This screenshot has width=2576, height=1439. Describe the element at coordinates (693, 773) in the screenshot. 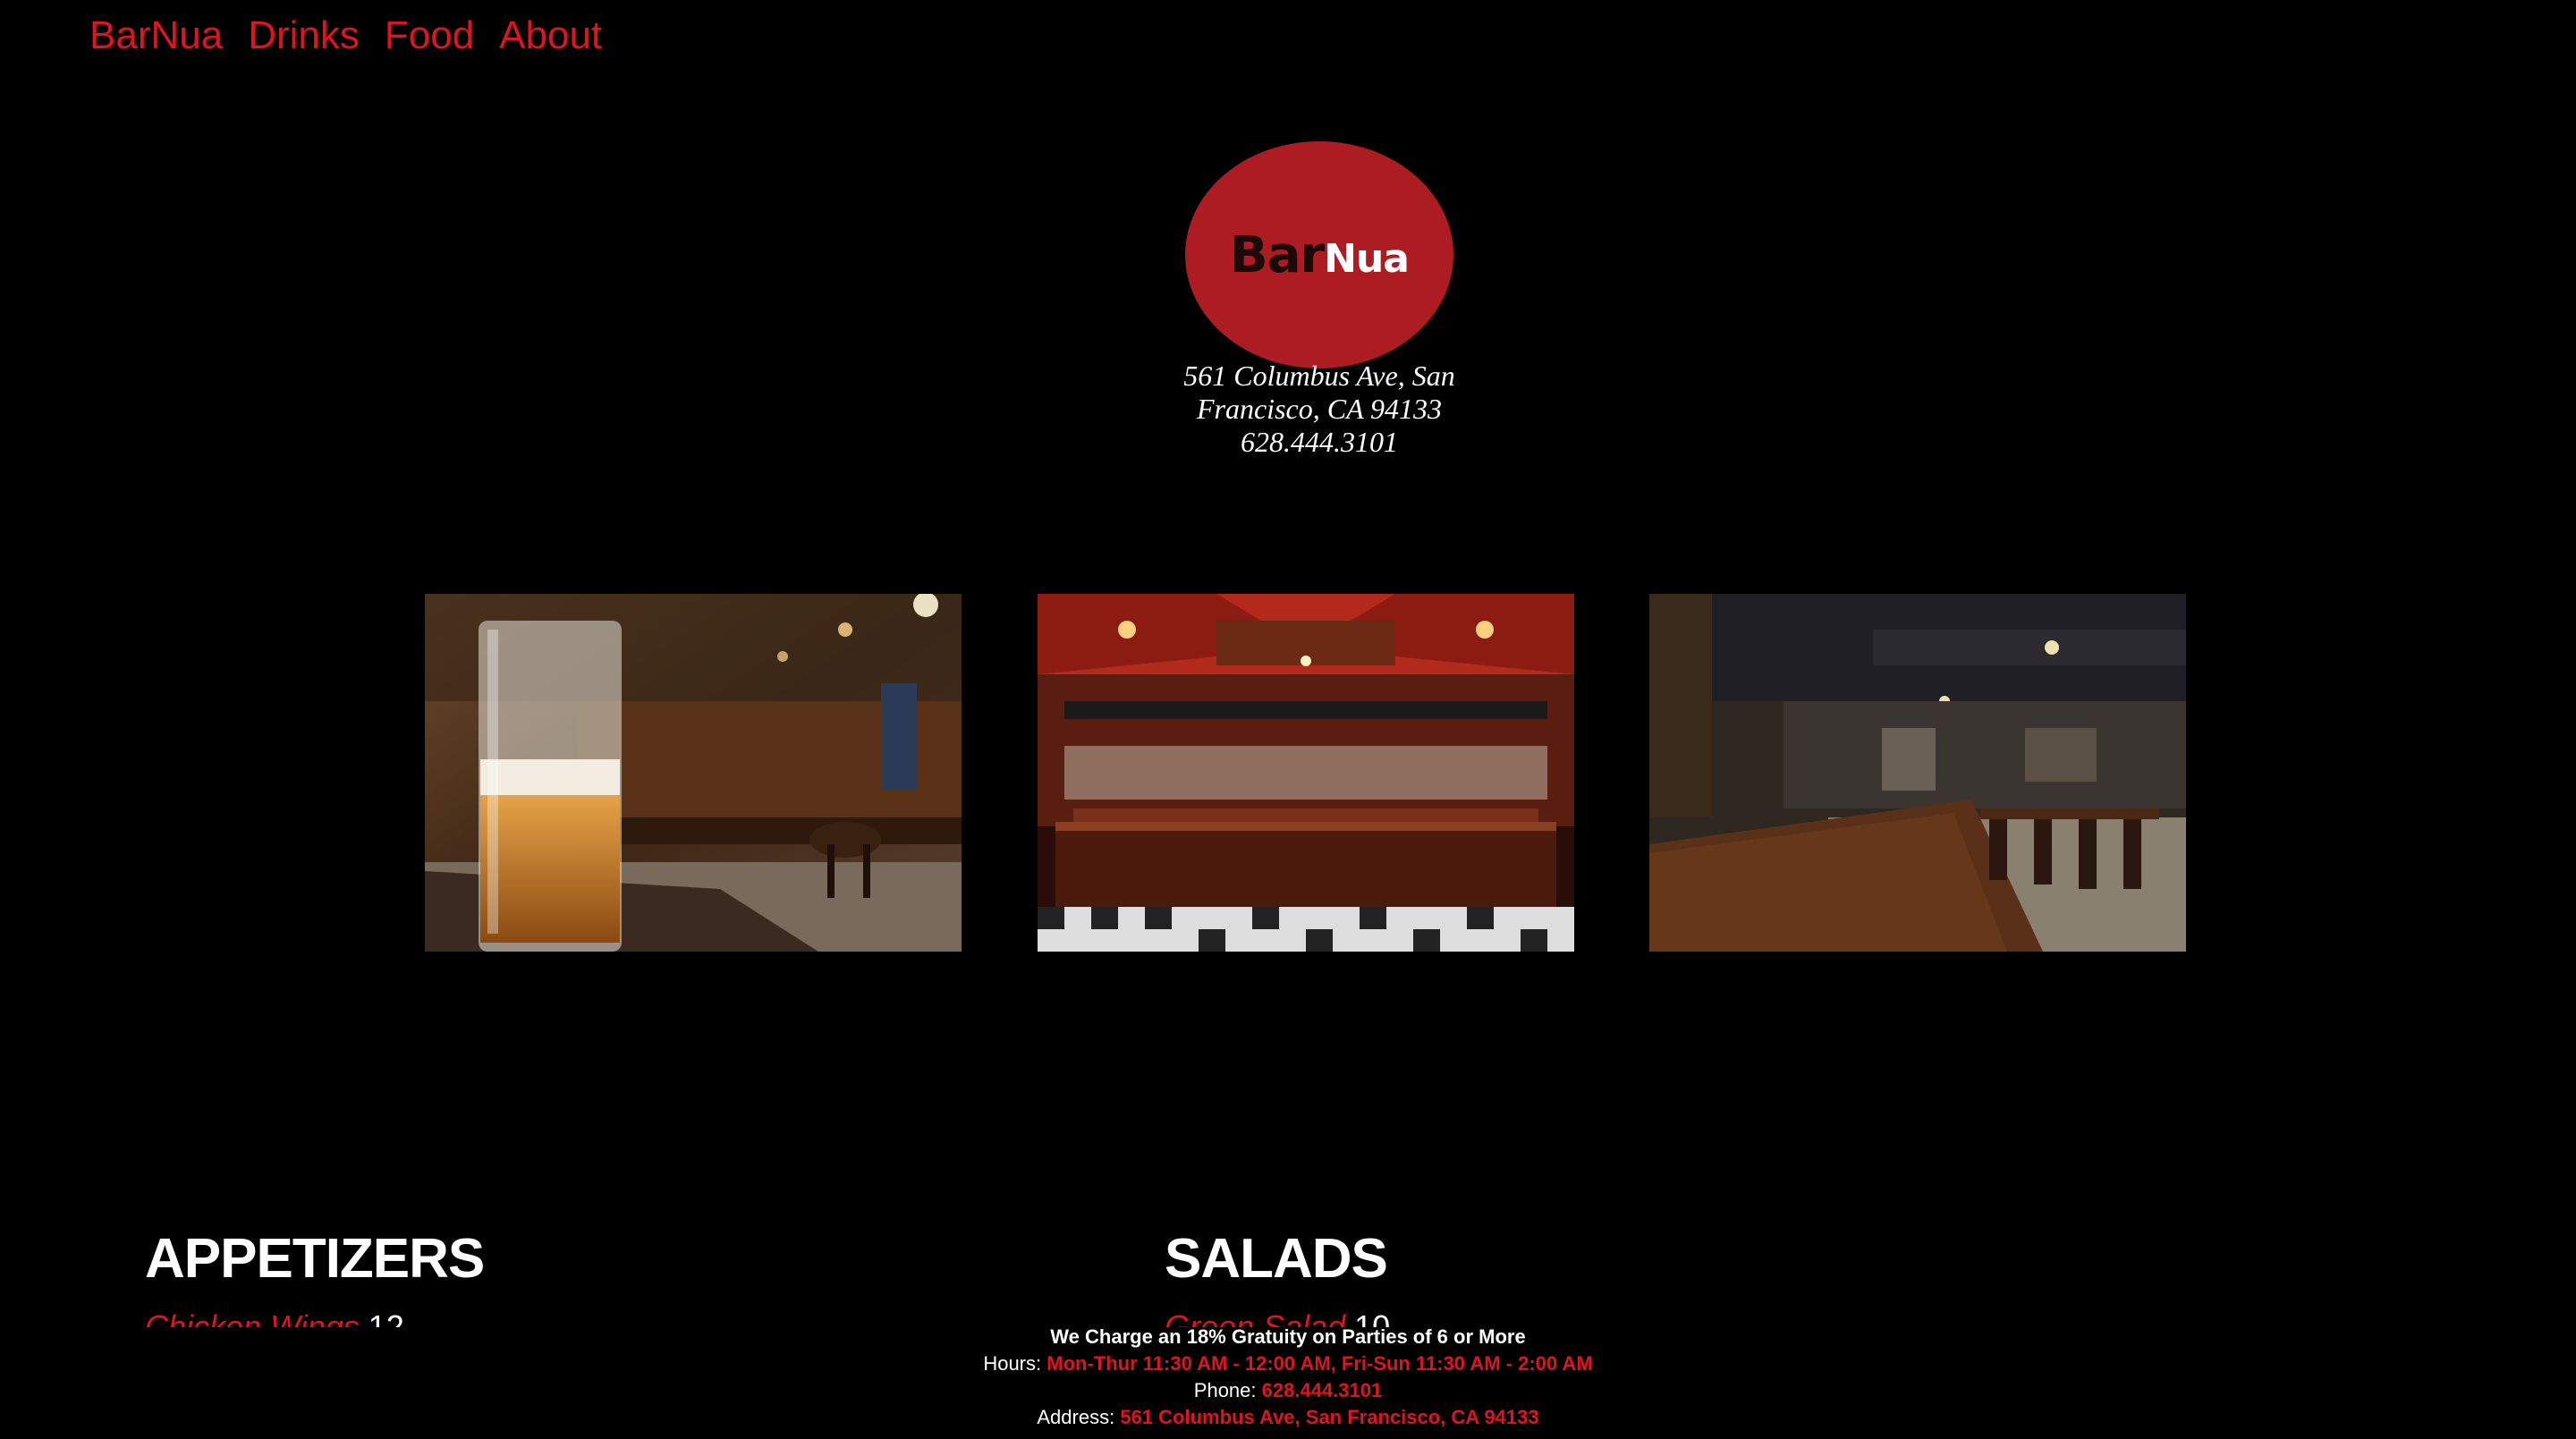

I see `pint-glass-at-bar-photo` at that location.